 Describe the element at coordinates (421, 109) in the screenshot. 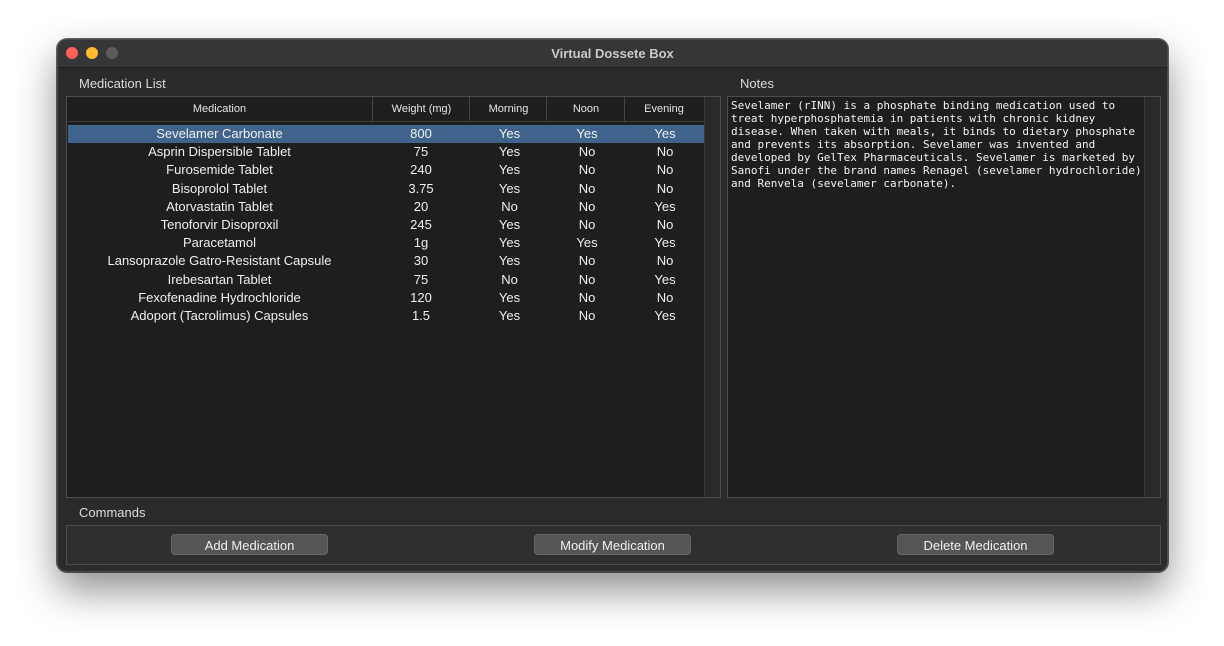

I see `column-header-weight: Weight (mg)` at that location.